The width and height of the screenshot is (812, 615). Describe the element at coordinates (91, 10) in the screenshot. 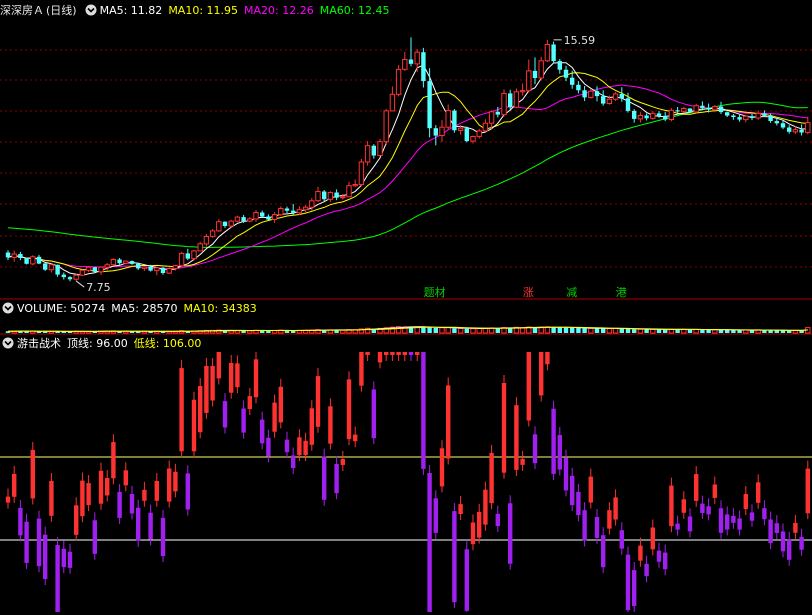

I see `dropdown-arrow-icon` at that location.